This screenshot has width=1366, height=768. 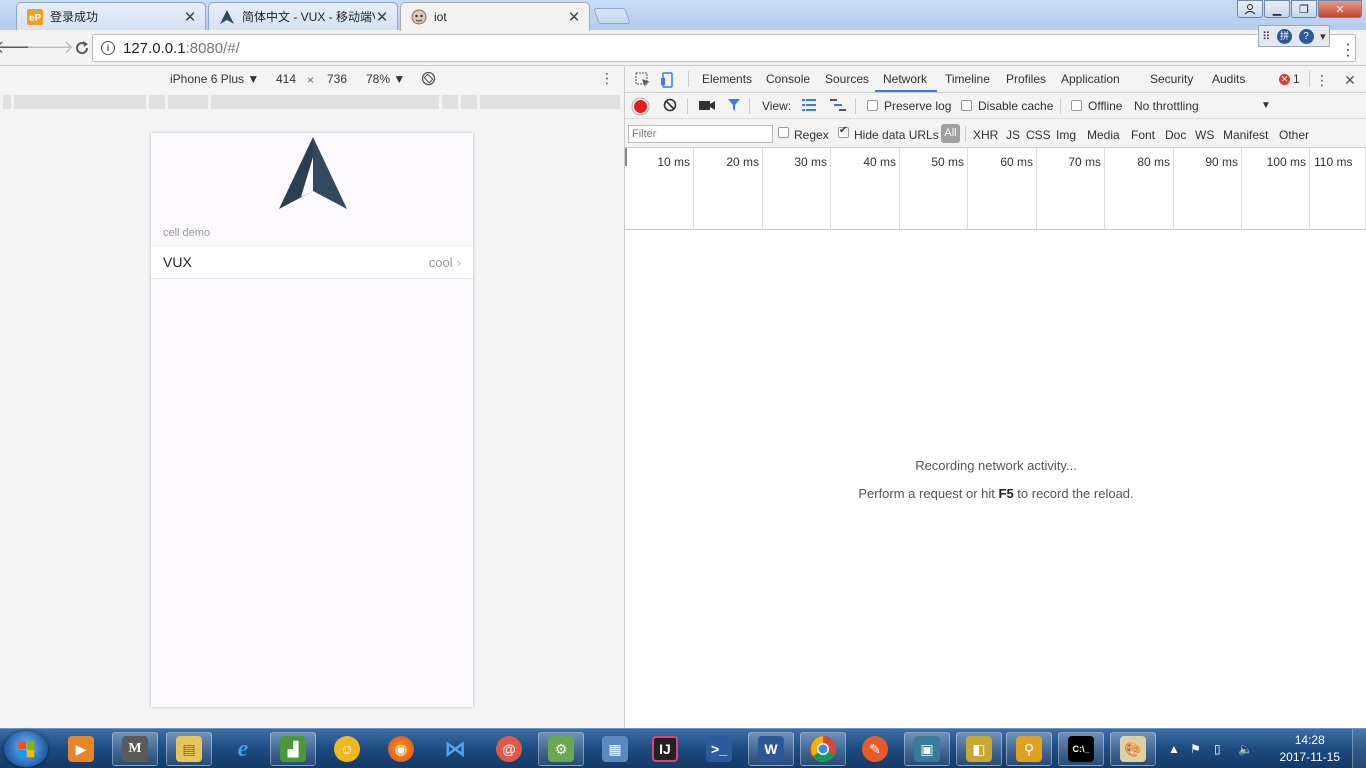 I want to click on tab-profiles: Profiles, so click(x=1026, y=79).